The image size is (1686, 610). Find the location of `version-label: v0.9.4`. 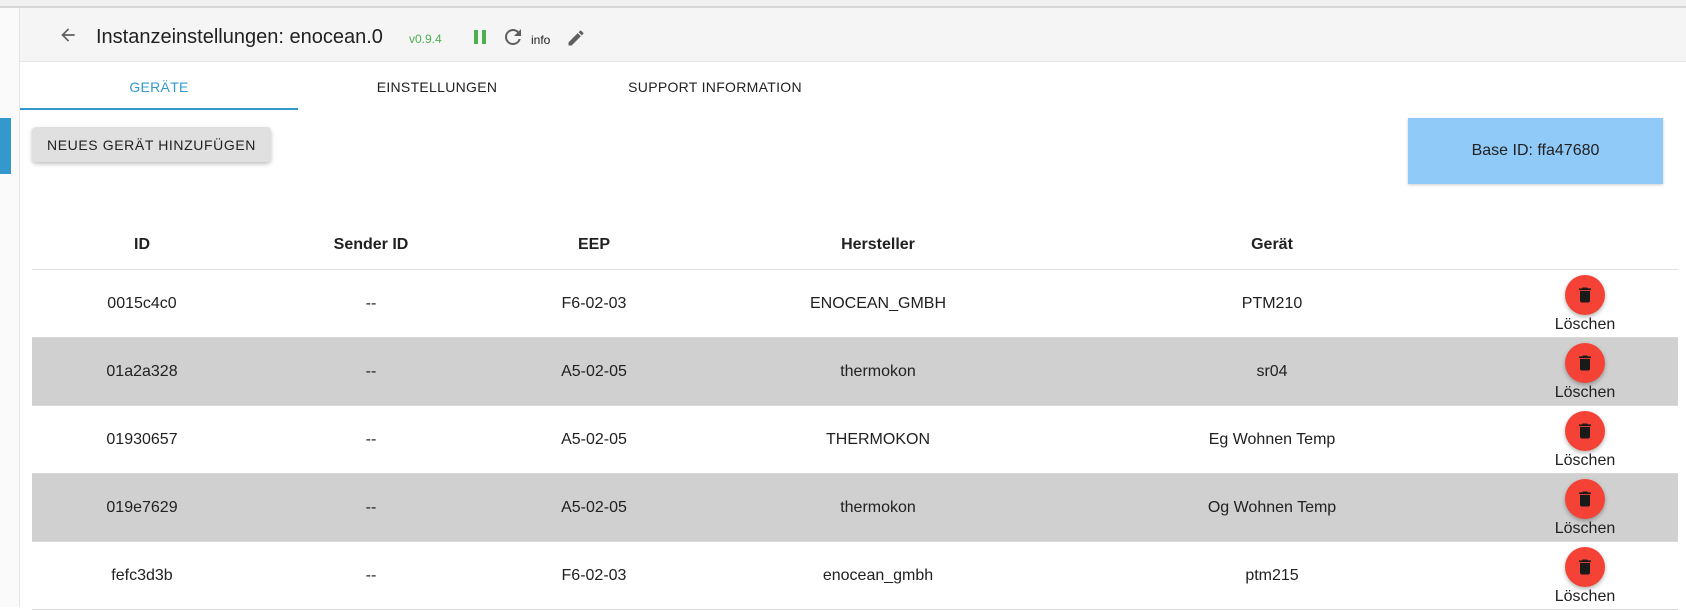

version-label: v0.9.4 is located at coordinates (425, 39).